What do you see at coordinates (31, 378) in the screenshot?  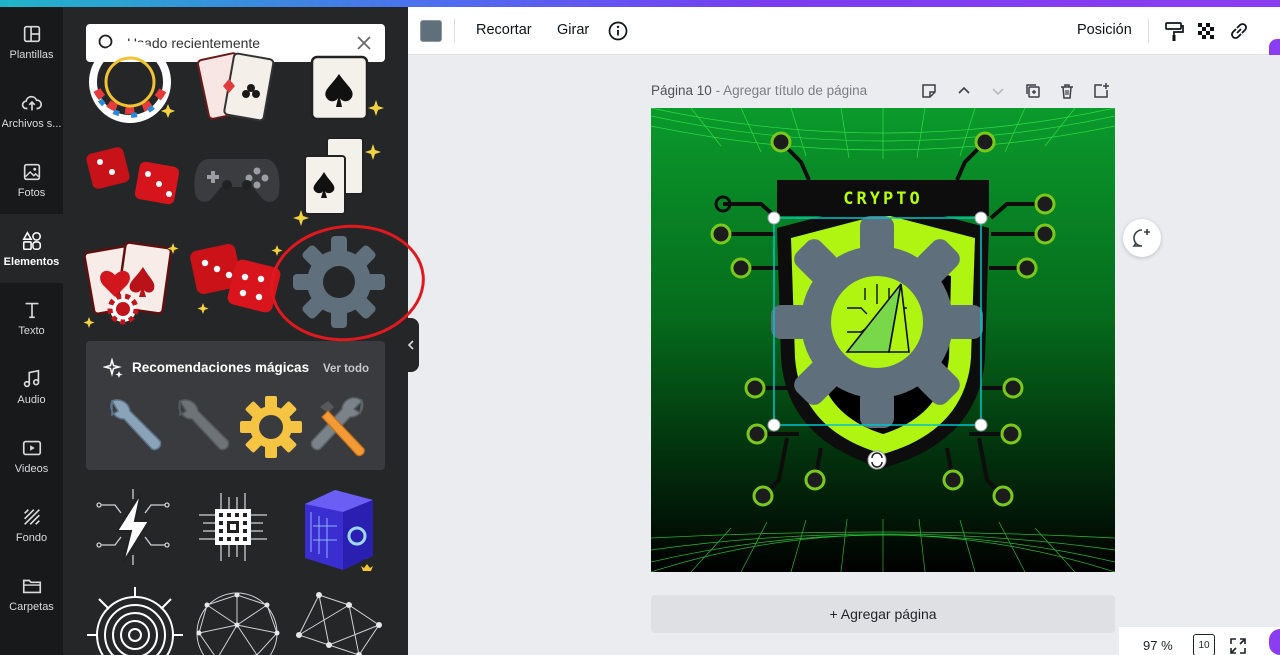 I see `music-note-icon` at bounding box center [31, 378].